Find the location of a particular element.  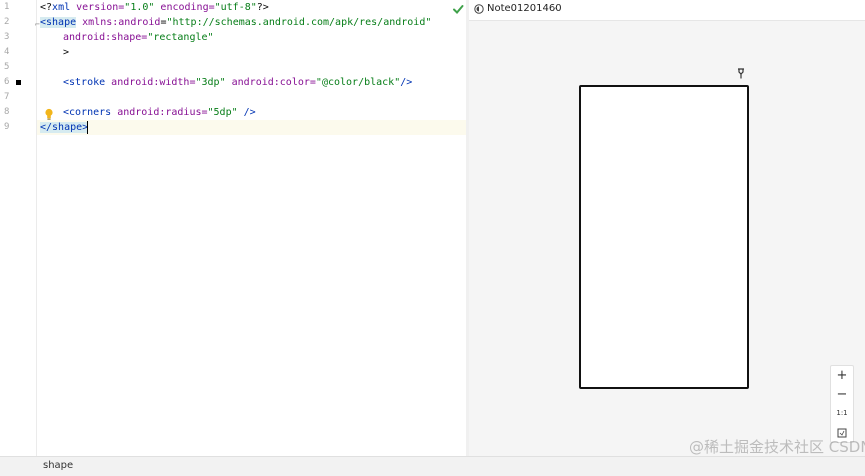

device-selector-bar: Note01201460 ⌄ is located at coordinates (667, 10).